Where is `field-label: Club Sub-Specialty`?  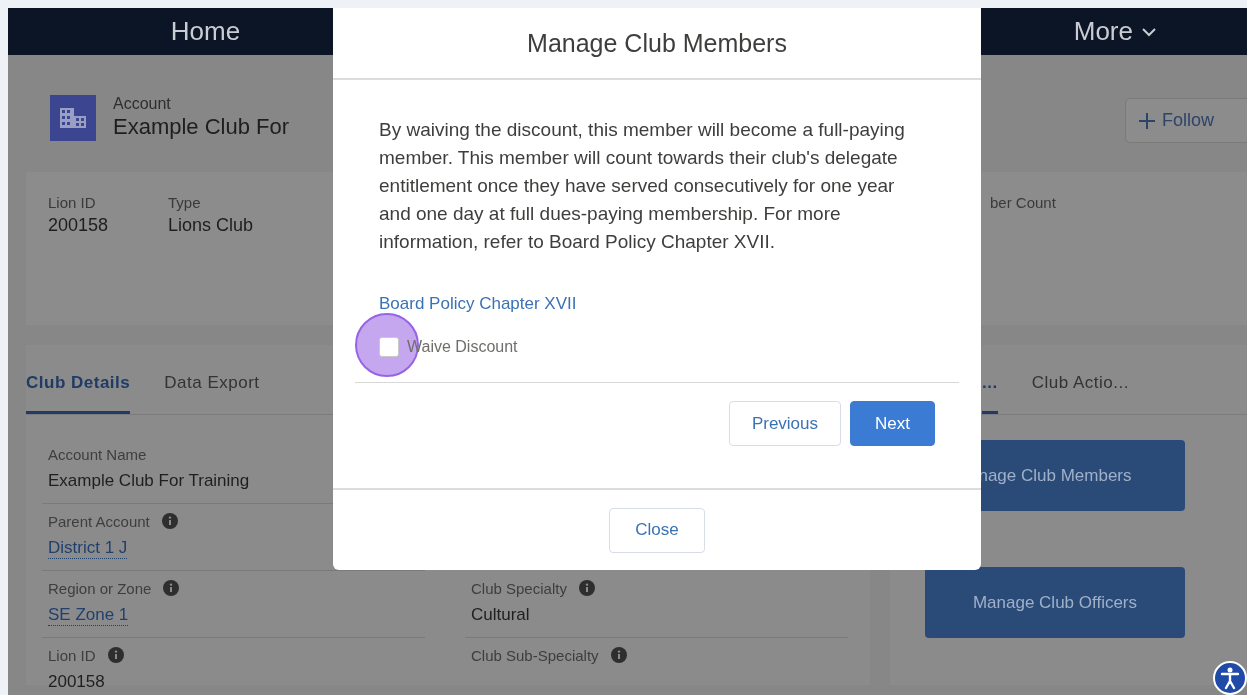 field-label: Club Sub-Specialty is located at coordinates (535, 655).